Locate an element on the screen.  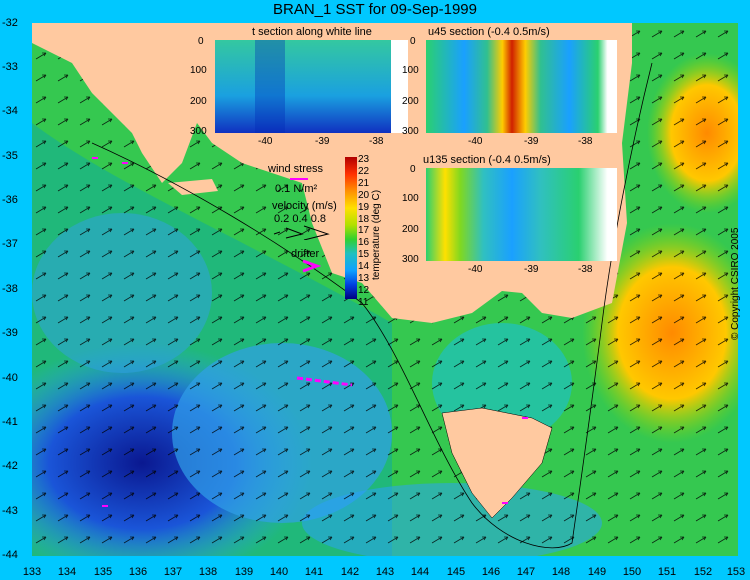
copyright: © Copyright CSIRO 2005 is located at coordinates (735, 283).